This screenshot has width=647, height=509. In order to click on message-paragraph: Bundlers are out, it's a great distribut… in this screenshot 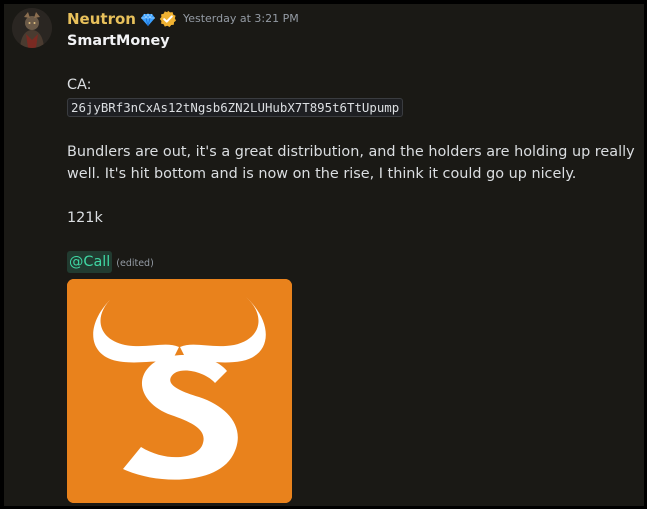, I will do `click(351, 163)`.